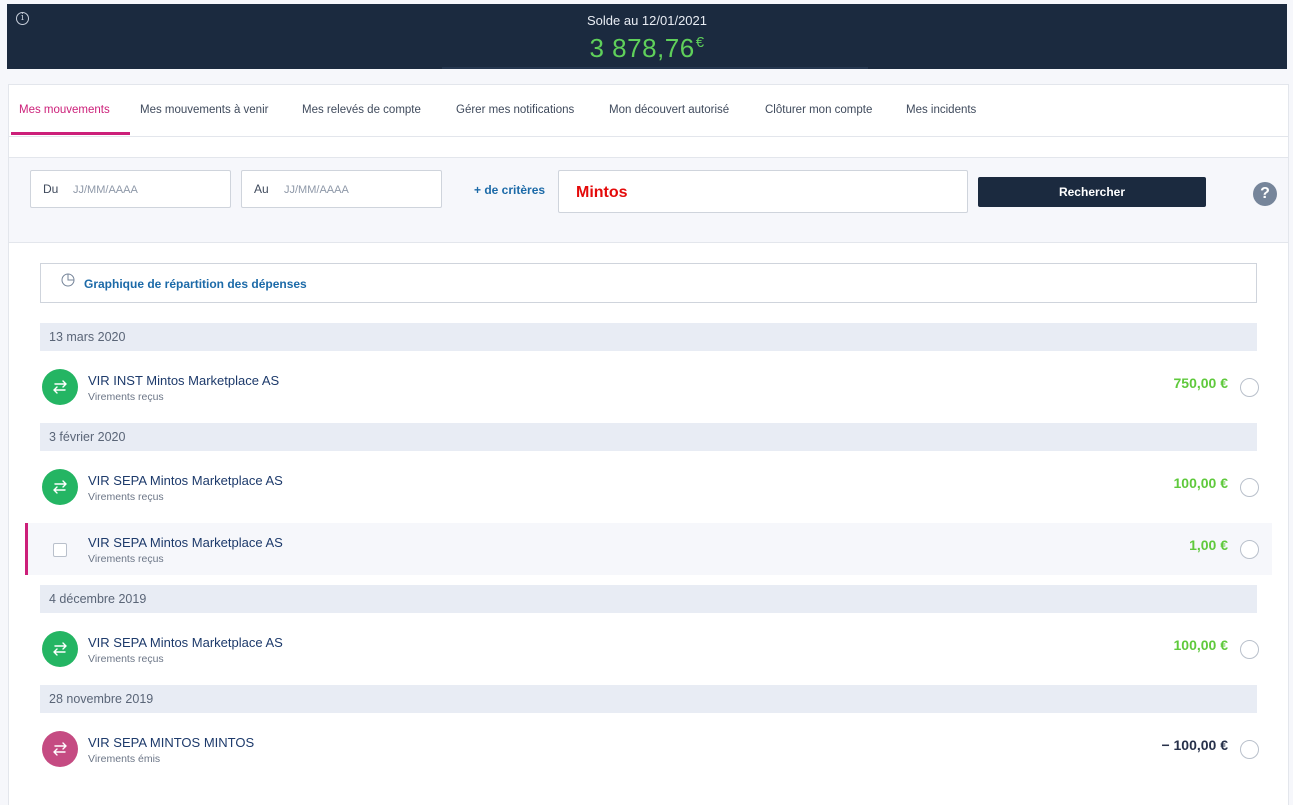 The image size is (1293, 805). I want to click on search-filters: Du Au + de critères Rechercher ?, so click(648, 200).